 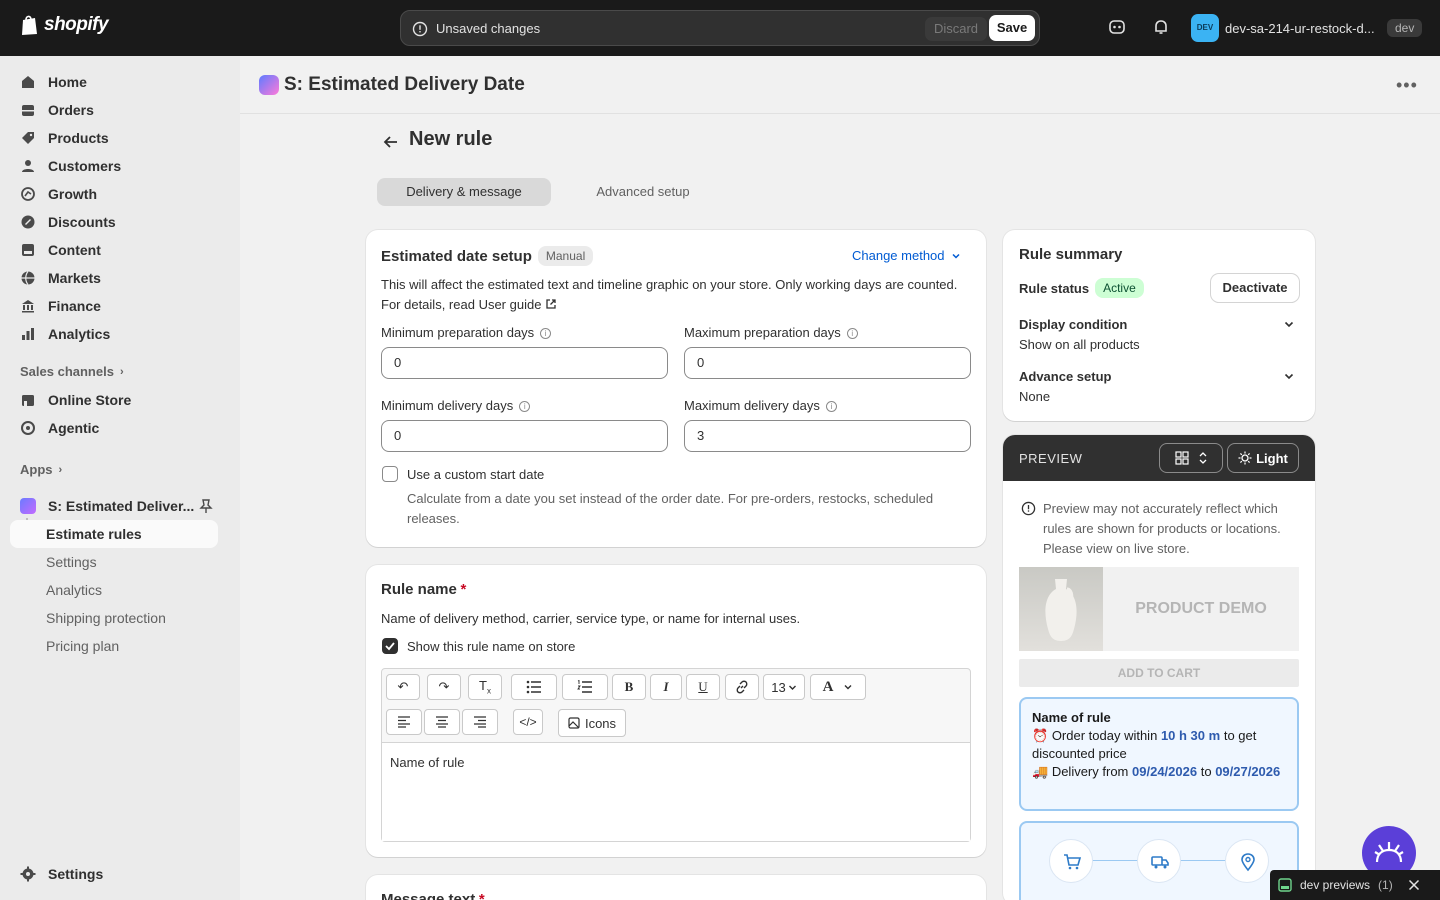 What do you see at coordinates (76, 24) in the screenshot?
I see `shopify-wordmark: shopify` at bounding box center [76, 24].